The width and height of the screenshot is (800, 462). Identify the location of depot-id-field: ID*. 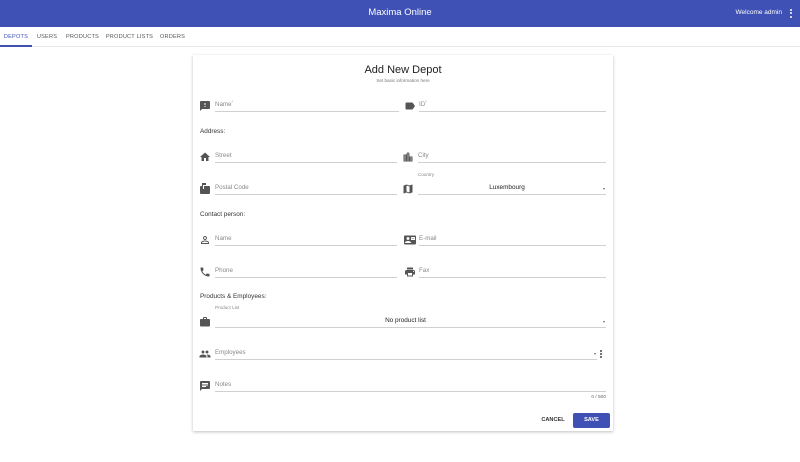
(512, 105).